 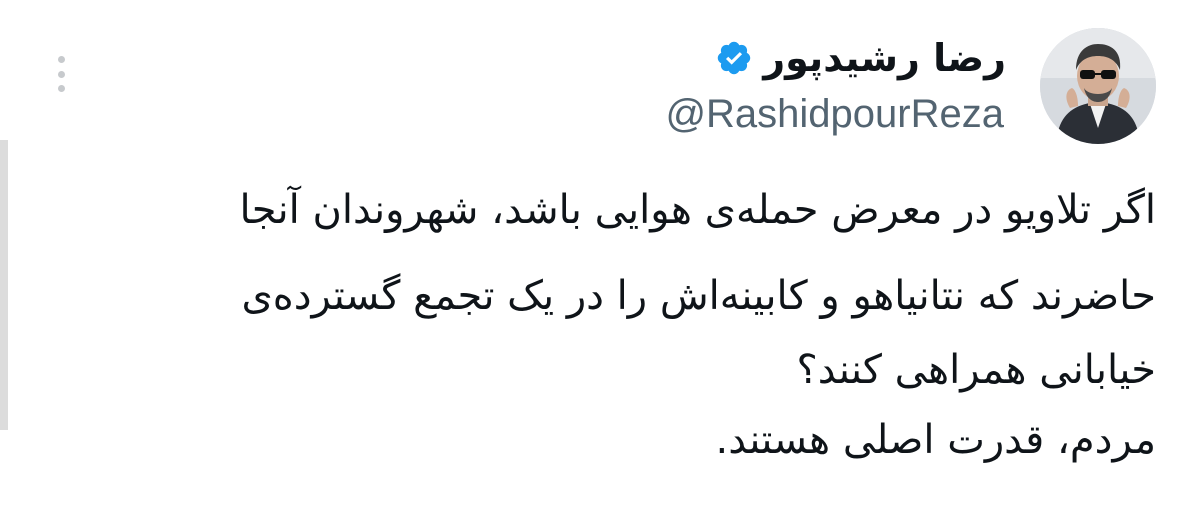 What do you see at coordinates (61, 59) in the screenshot?
I see `more-vertical-icon` at bounding box center [61, 59].